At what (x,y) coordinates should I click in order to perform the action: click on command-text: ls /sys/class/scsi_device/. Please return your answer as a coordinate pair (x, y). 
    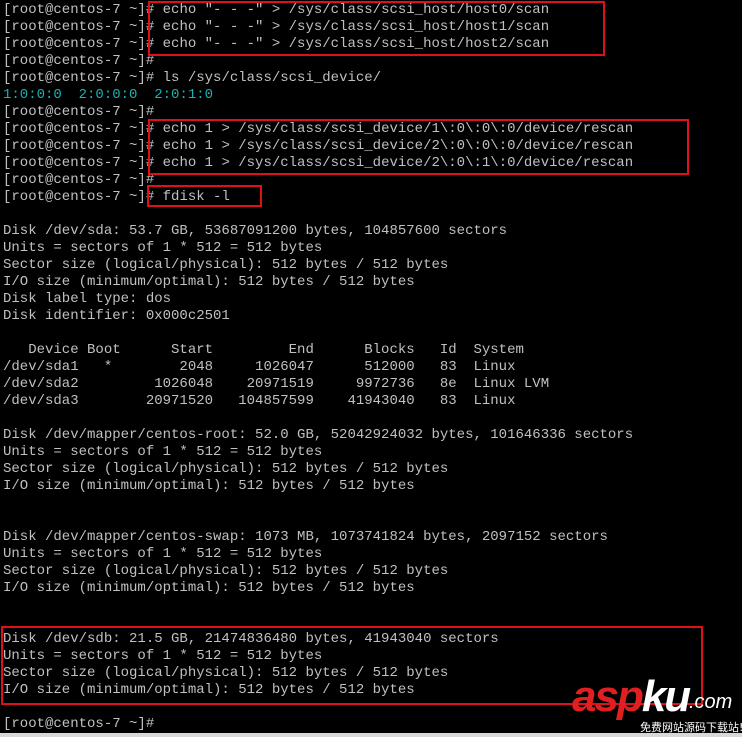
    Looking at the image, I should click on (268, 78).